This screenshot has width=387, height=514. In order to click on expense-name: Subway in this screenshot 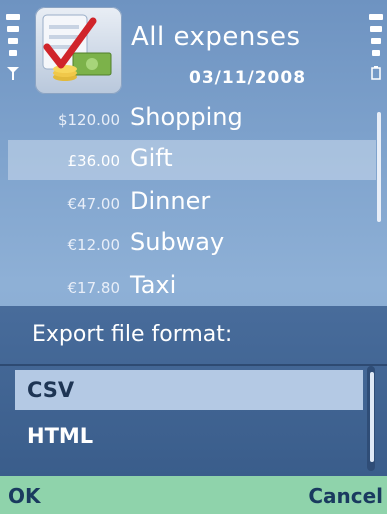, I will do `click(177, 242)`.